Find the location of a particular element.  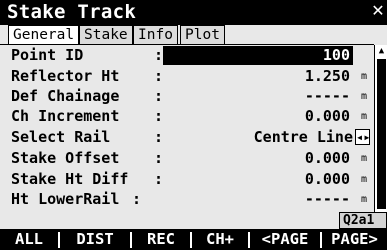

stake-ht-diff-input: 0.000 is located at coordinates (327, 179).